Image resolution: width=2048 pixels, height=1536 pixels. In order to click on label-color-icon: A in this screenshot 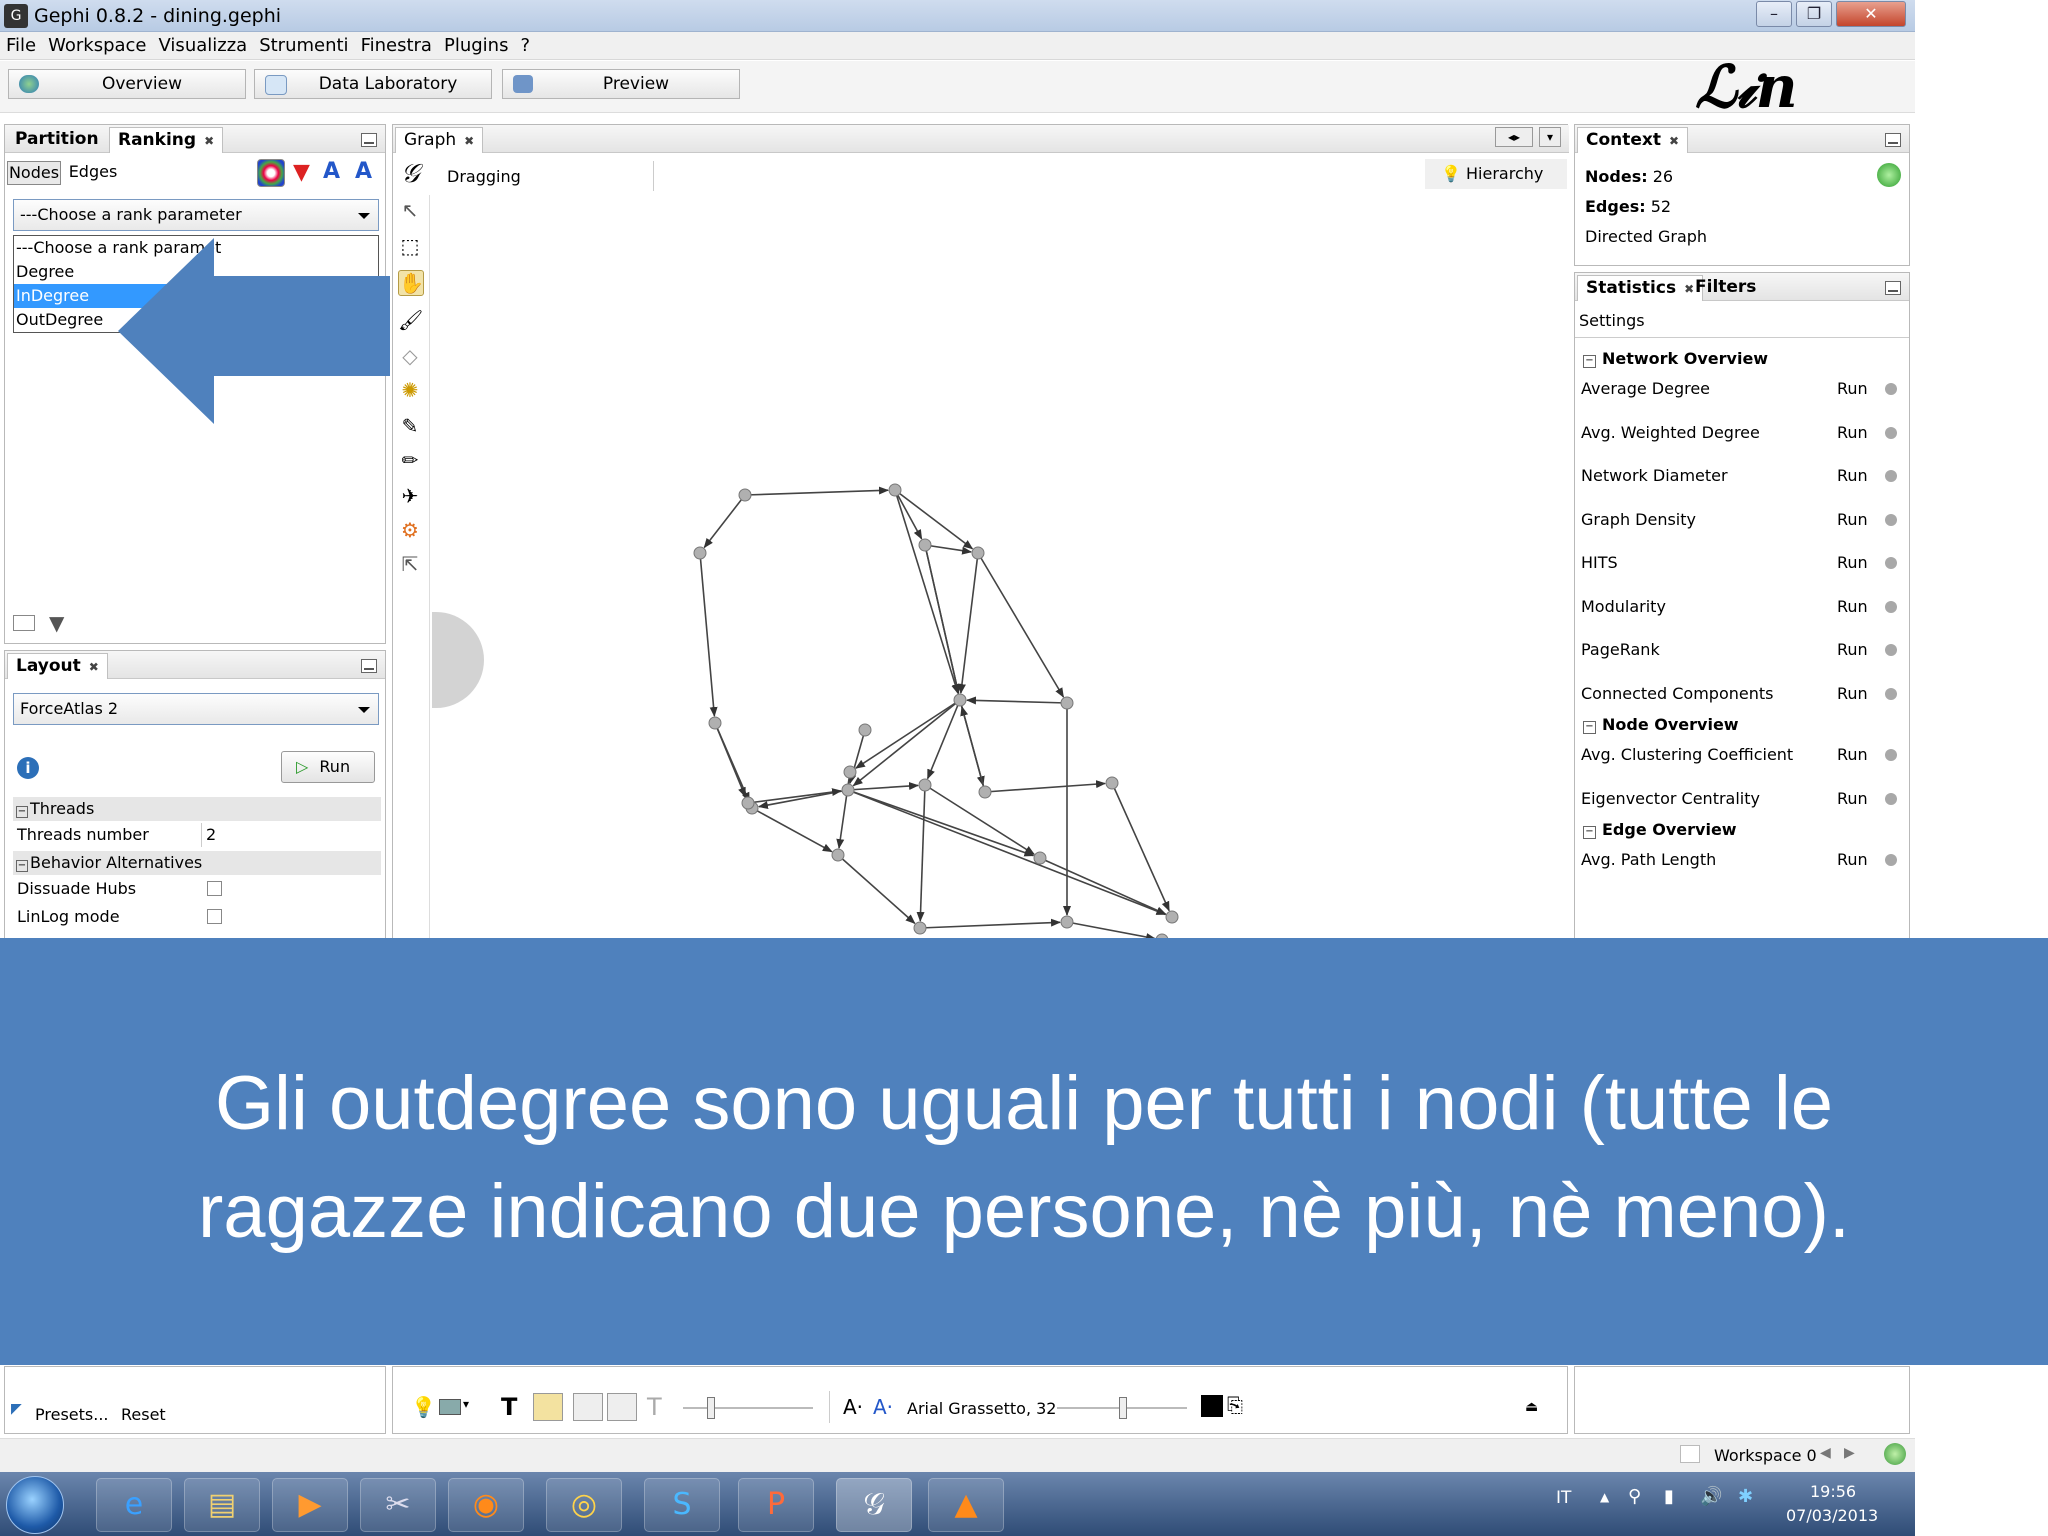, I will do `click(337, 172)`.